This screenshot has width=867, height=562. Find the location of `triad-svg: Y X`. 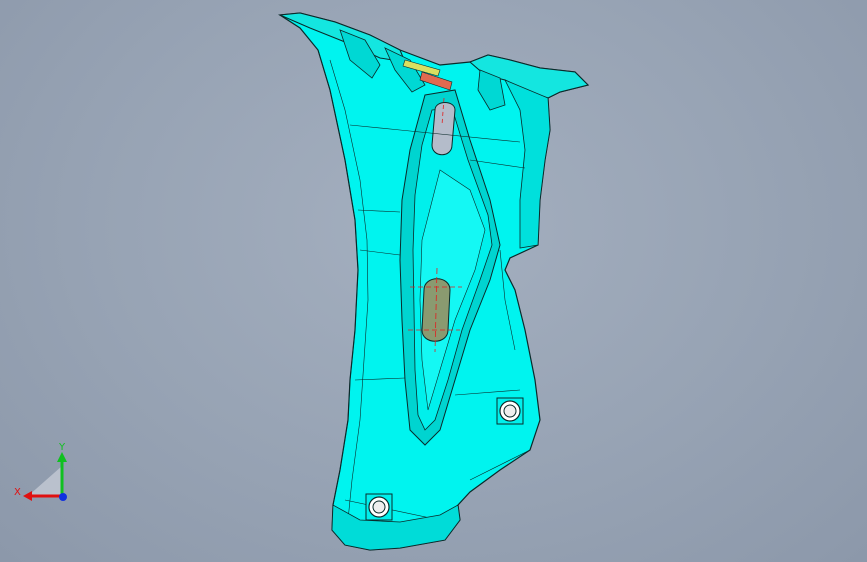

triad-svg: Y X is located at coordinates (40, 471).